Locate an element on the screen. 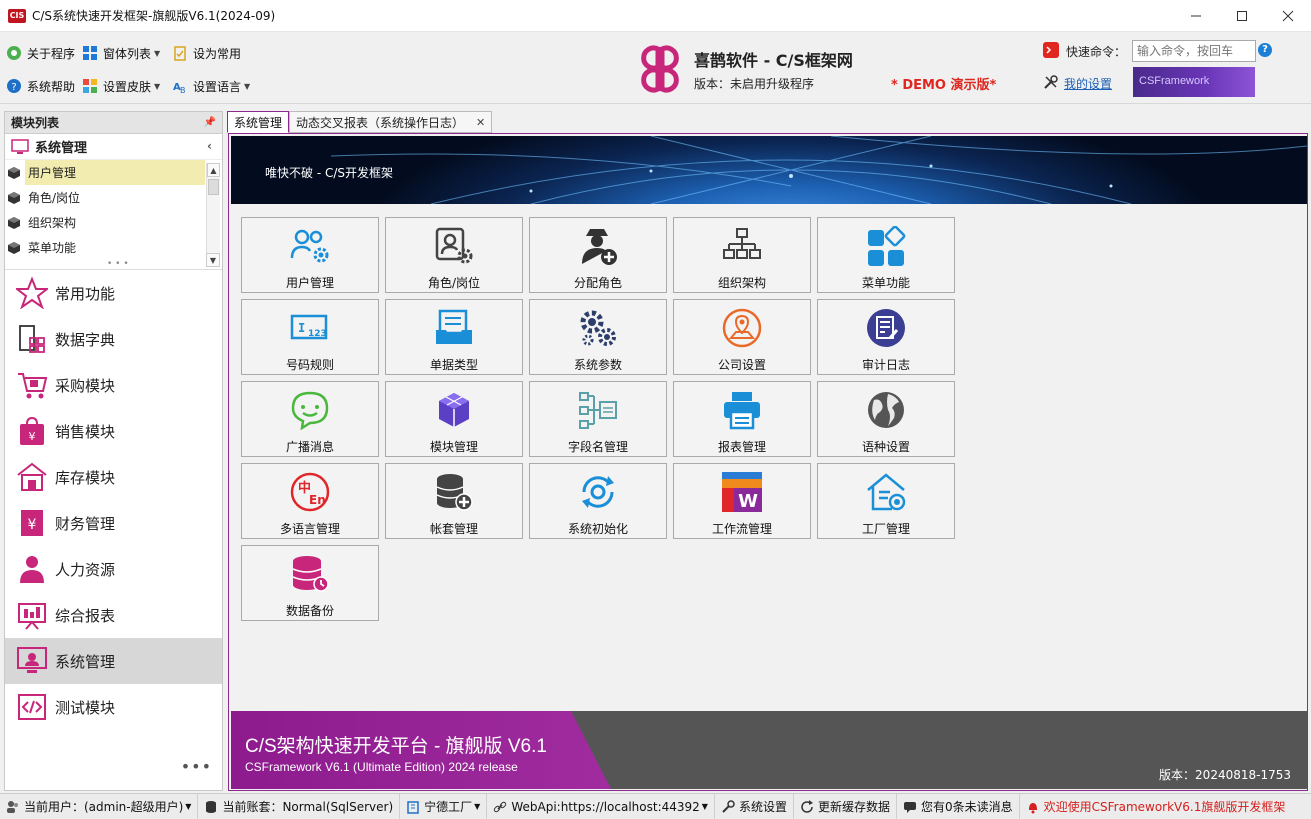 This screenshot has width=1311, height=819. skin-label: 设置皮肤 is located at coordinates (127, 86).